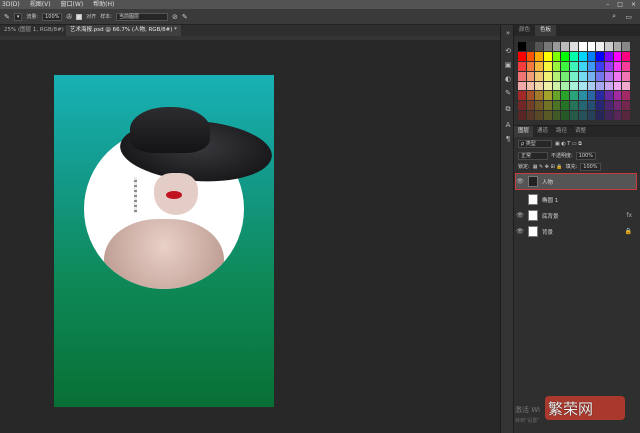 This screenshot has height=433, width=640. What do you see at coordinates (69, 17) in the screenshot?
I see `airbrush-icon: ✇` at bounding box center [69, 17].